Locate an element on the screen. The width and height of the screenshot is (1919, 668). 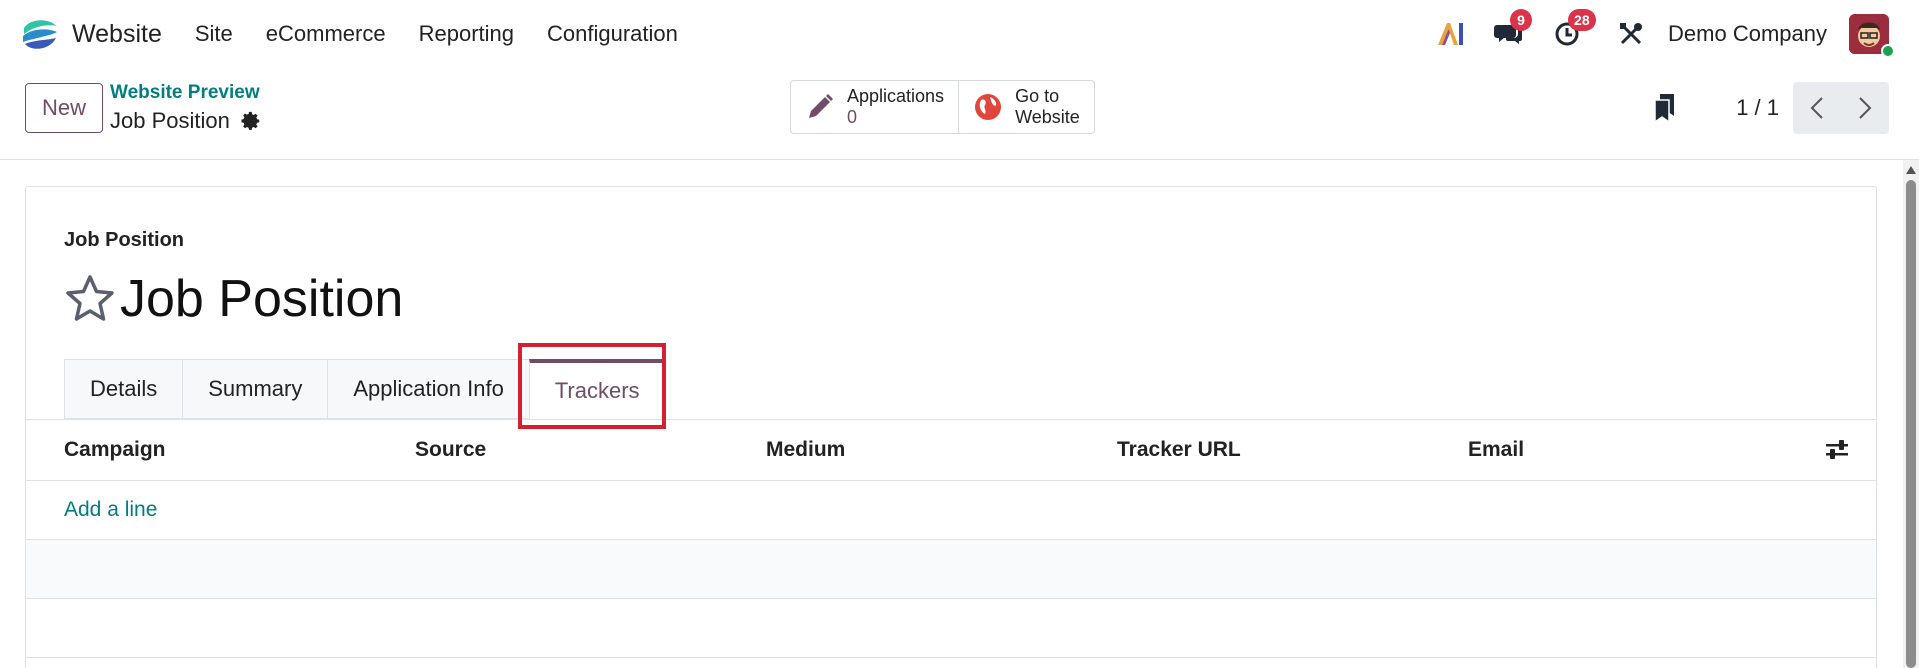
go-to-website-text: Go to Website is located at coordinates (1047, 107).